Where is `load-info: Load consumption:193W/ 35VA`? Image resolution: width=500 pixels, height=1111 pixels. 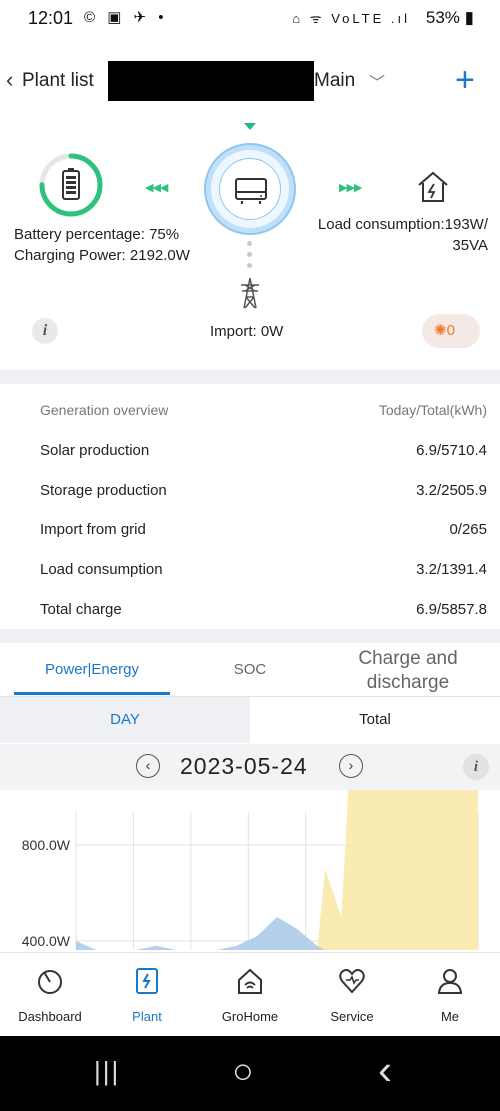 load-info: Load consumption:193W/ 35VA is located at coordinates (403, 235).